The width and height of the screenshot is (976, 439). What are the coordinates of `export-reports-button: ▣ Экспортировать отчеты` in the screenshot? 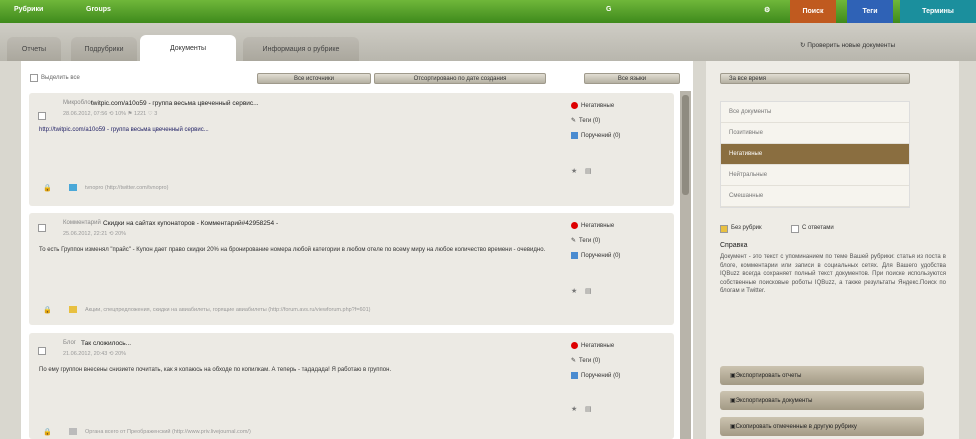 It's located at (822, 375).